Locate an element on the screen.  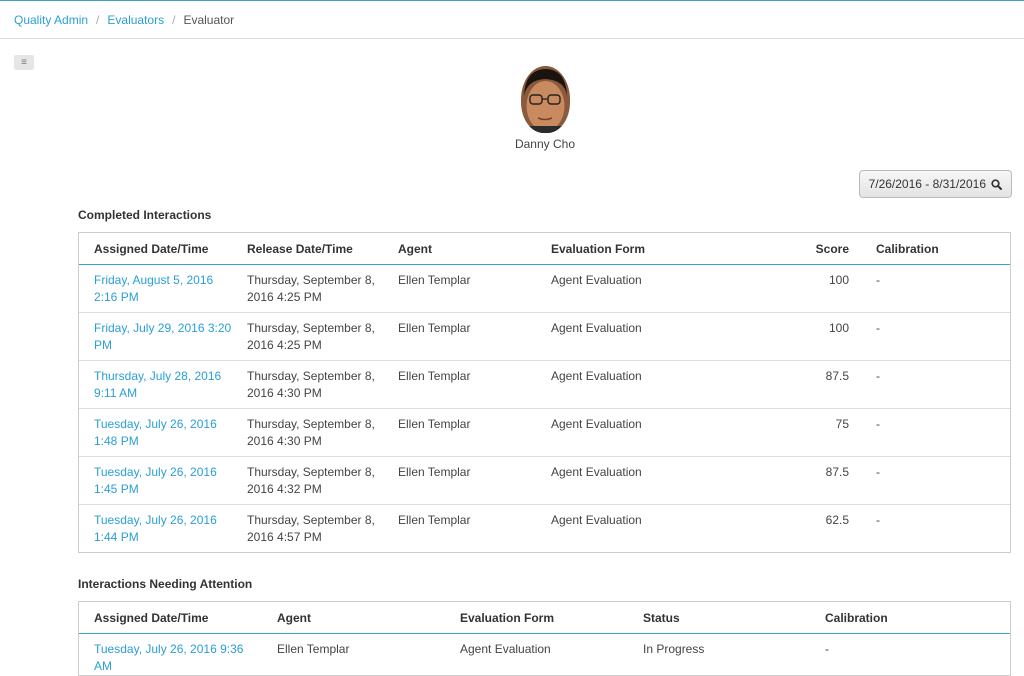
search-icon is located at coordinates (996, 184).